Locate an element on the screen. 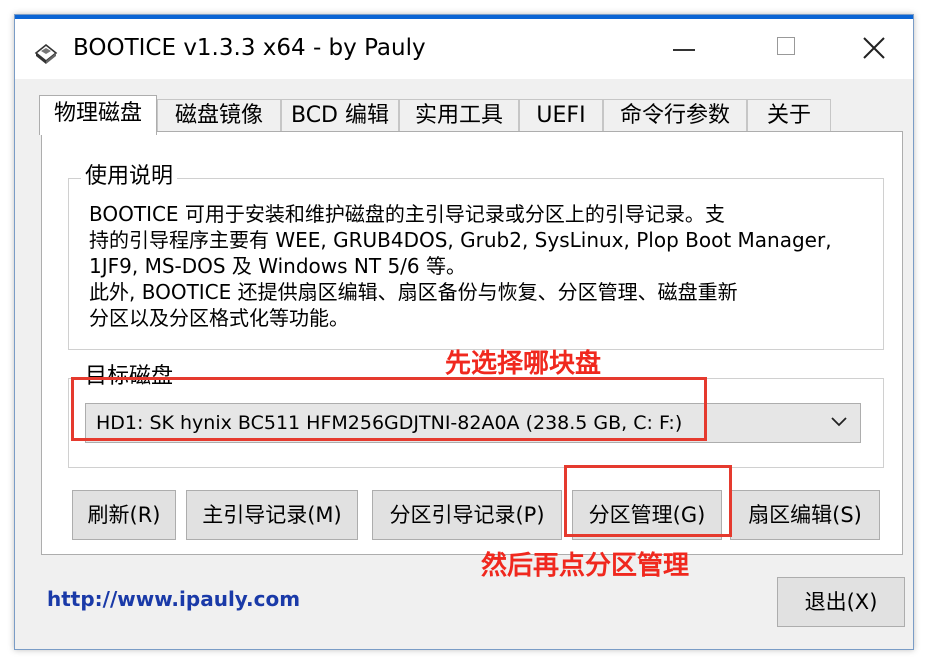 The height and width of the screenshot is (660, 934). usage-line: 1JF9, MS-DOS 及 Windows NT 5/6 等。 is located at coordinates (278, 266).